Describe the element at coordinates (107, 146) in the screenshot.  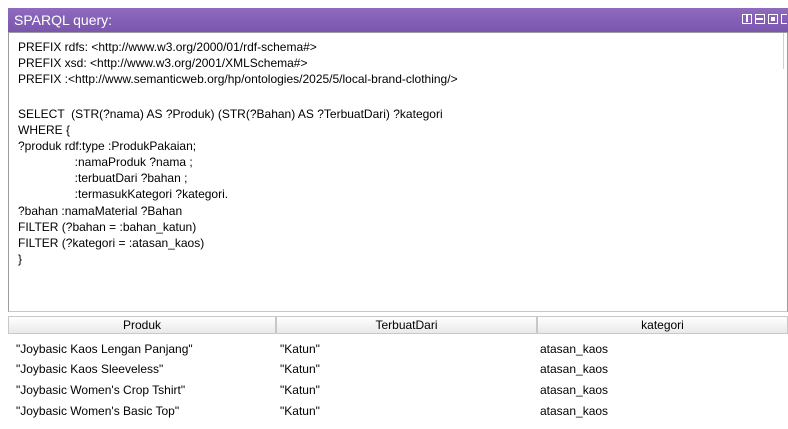
I see `query-line: ?produk rdf:type :ProdukPakaian;` at that location.